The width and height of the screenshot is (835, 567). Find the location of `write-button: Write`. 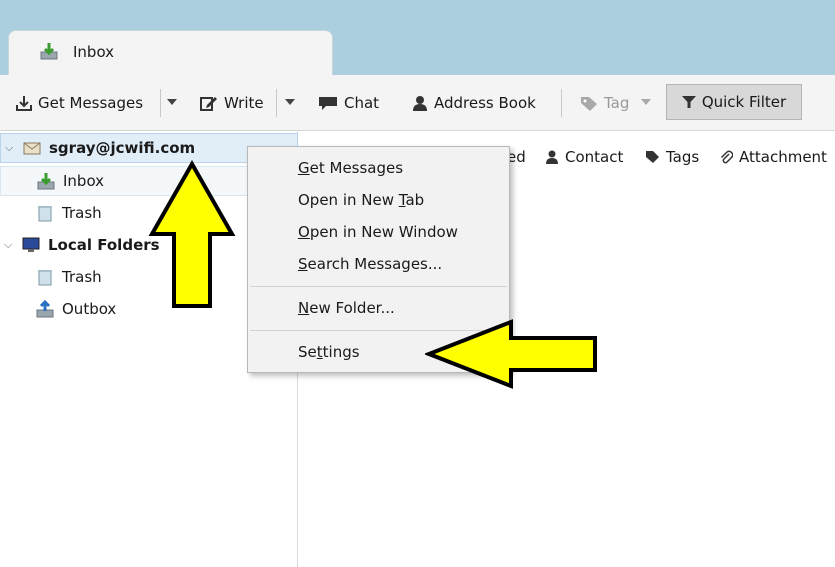

write-button: Write is located at coordinates (232, 103).